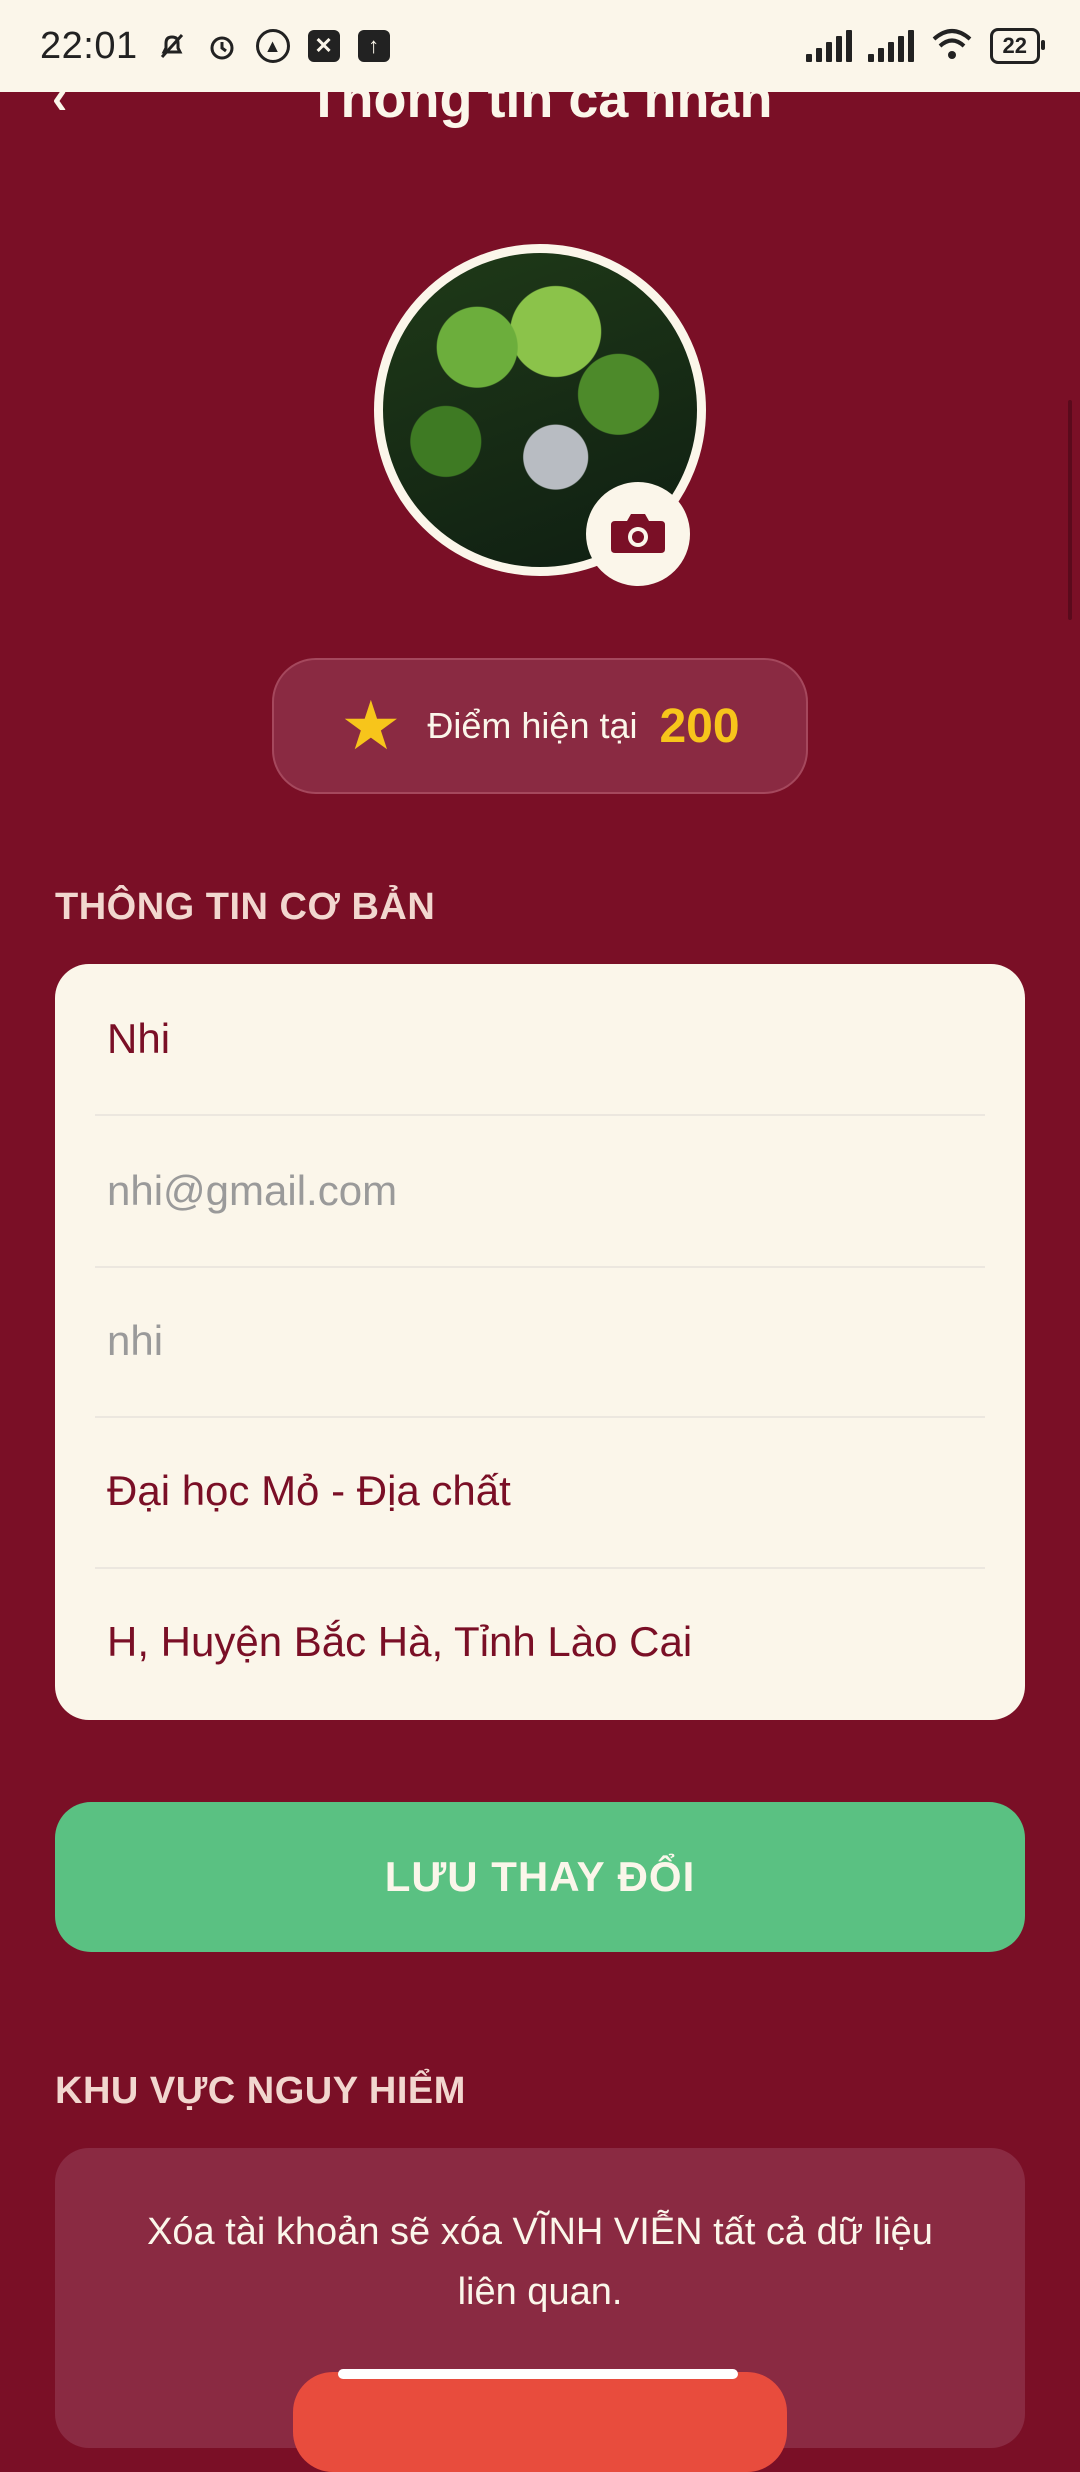  I want to click on signal-icon, so click(828, 46).